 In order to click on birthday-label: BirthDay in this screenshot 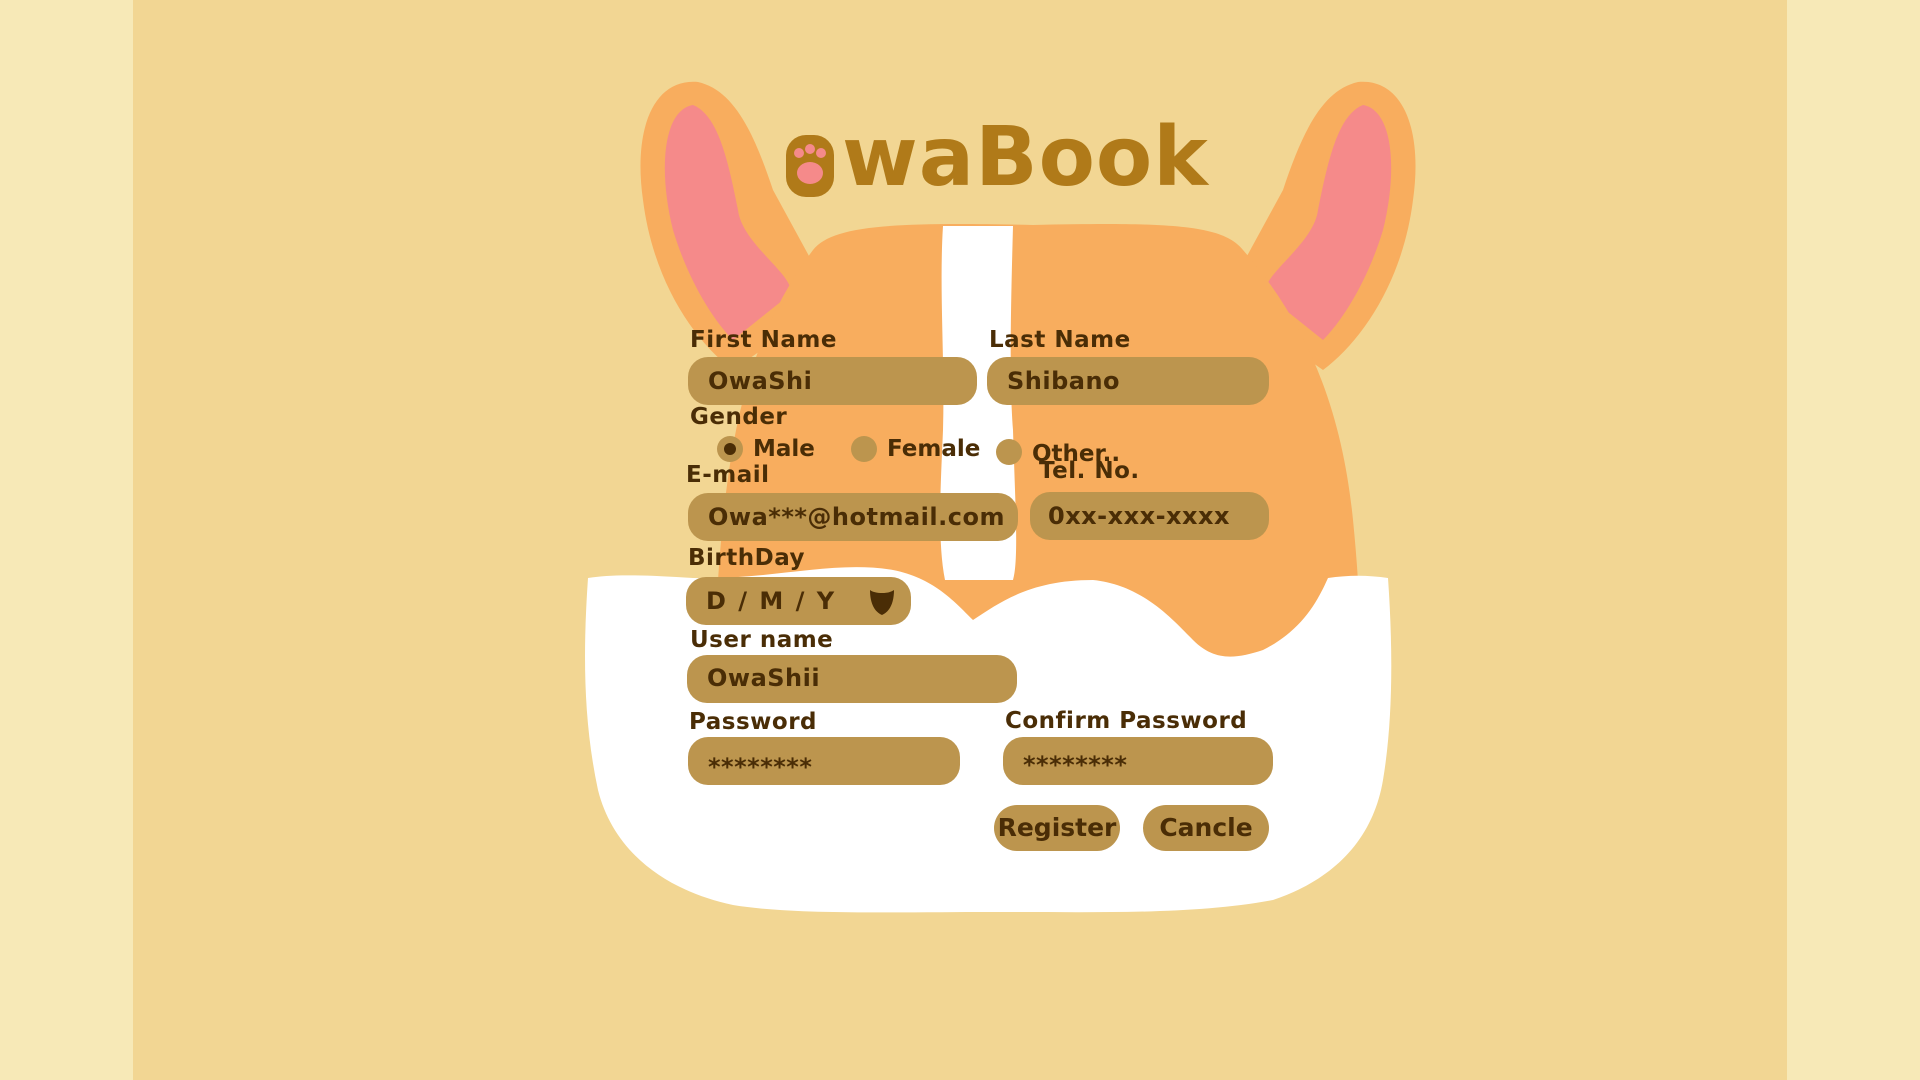, I will do `click(747, 558)`.